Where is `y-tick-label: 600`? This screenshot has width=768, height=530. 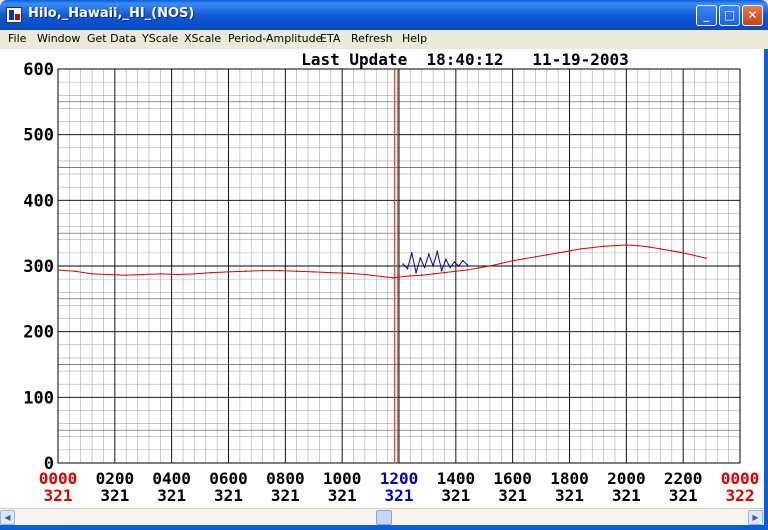
y-tick-label: 600 is located at coordinates (38, 70).